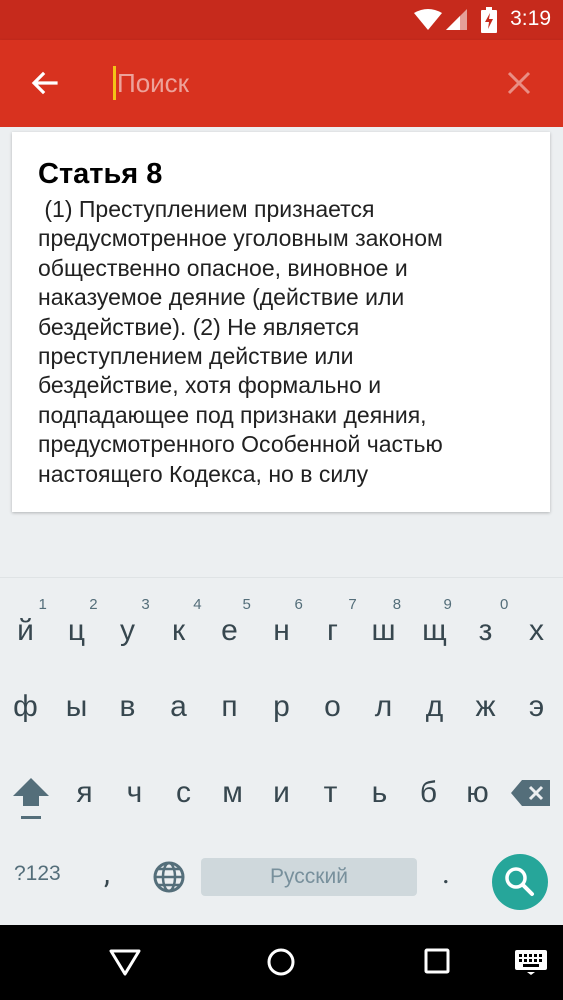  What do you see at coordinates (428, 800) in the screenshot?
I see `key: б` at bounding box center [428, 800].